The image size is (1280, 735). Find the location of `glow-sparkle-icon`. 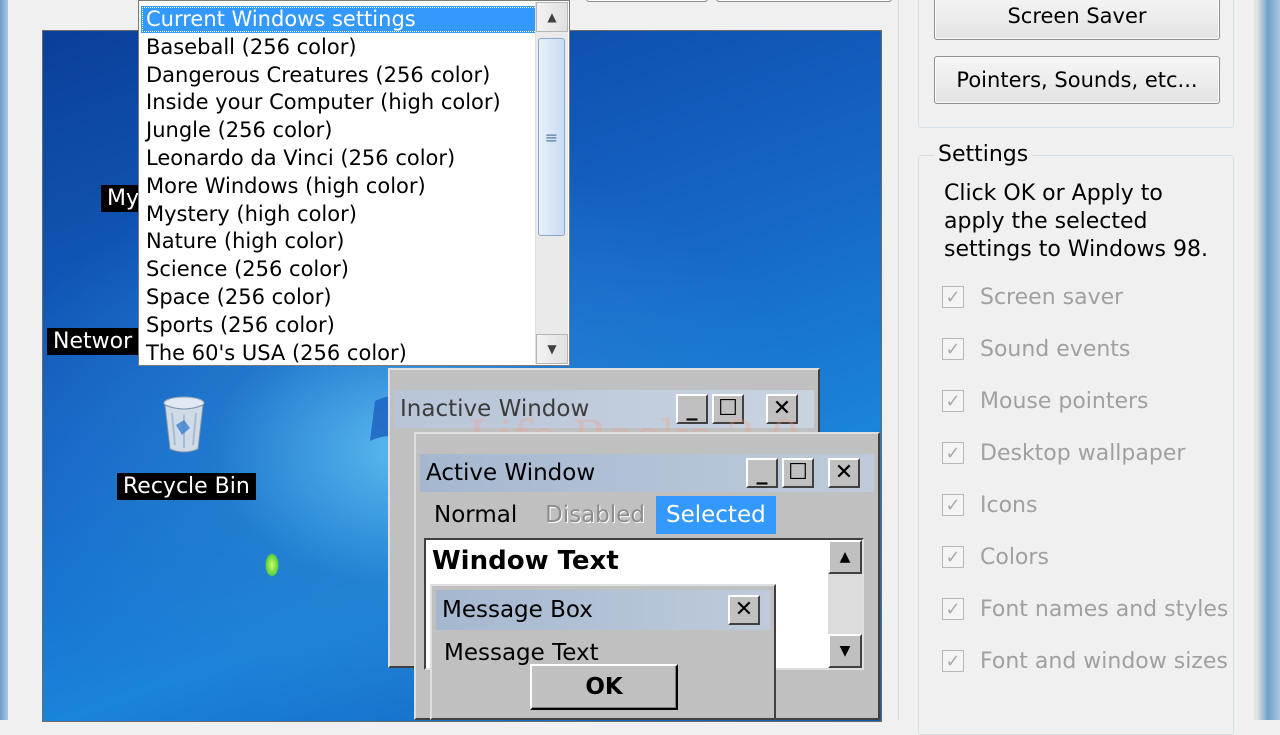

glow-sparkle-icon is located at coordinates (272, 565).